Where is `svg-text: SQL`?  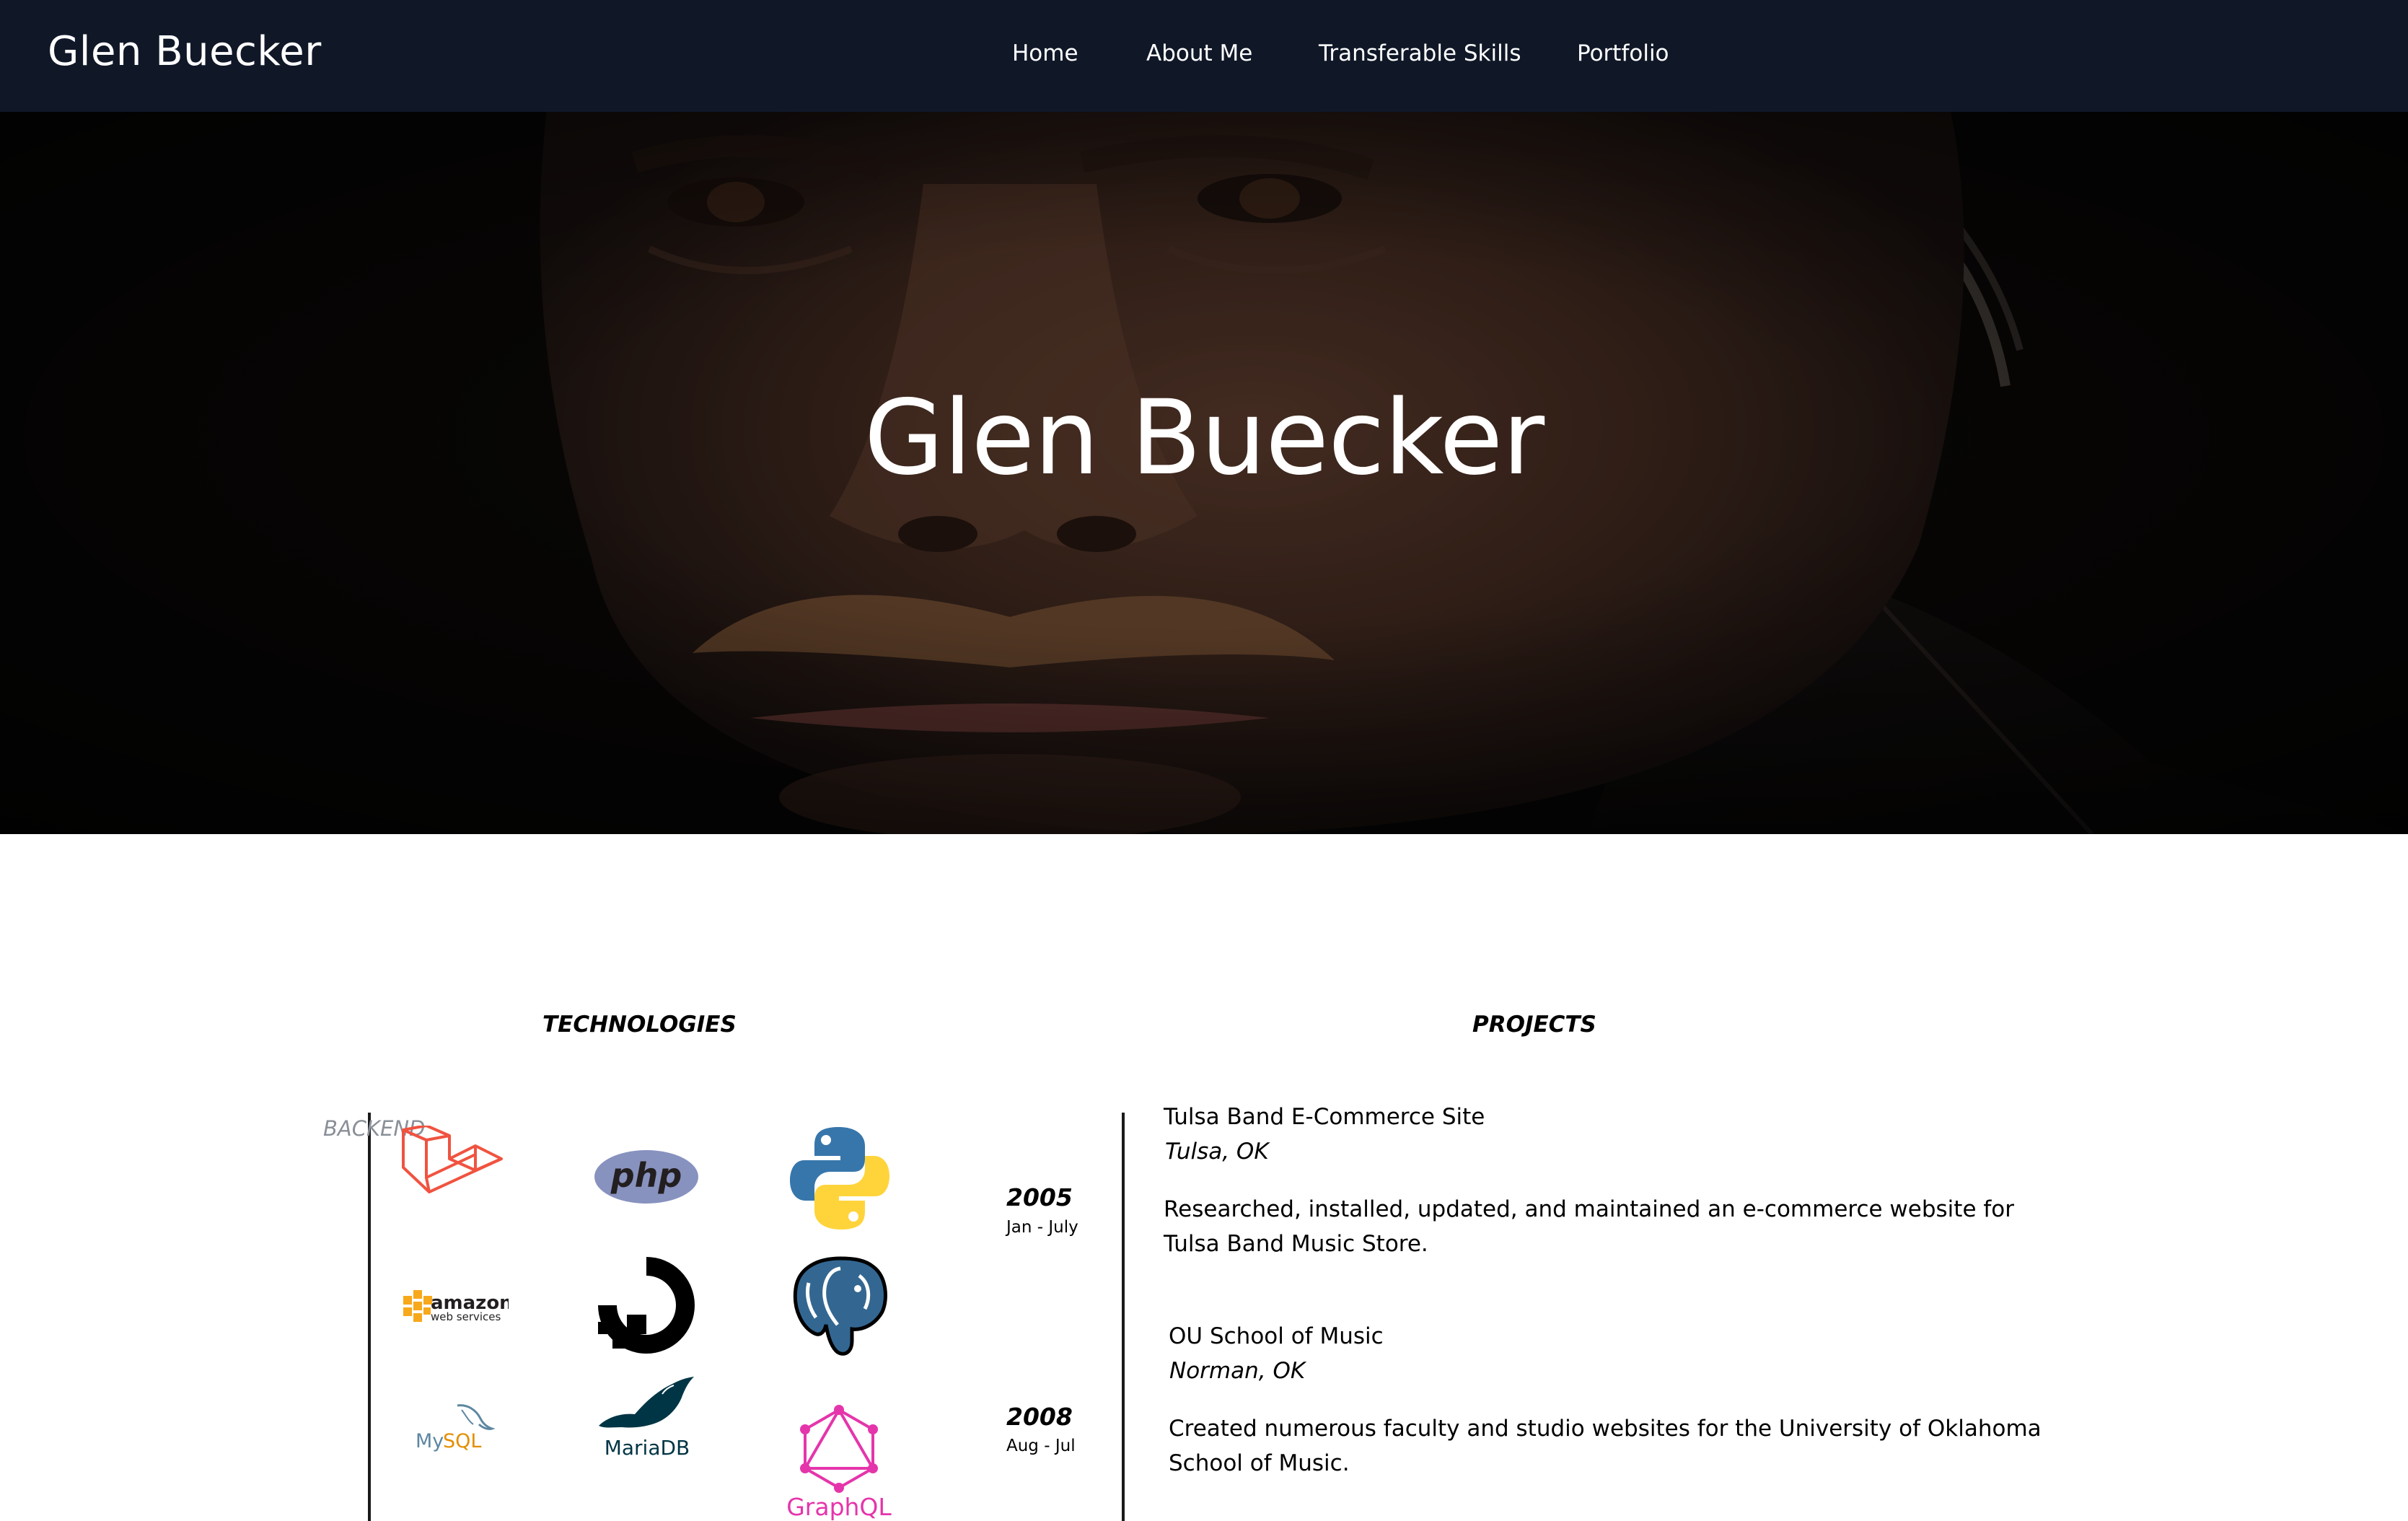
svg-text: SQL is located at coordinates (462, 1441).